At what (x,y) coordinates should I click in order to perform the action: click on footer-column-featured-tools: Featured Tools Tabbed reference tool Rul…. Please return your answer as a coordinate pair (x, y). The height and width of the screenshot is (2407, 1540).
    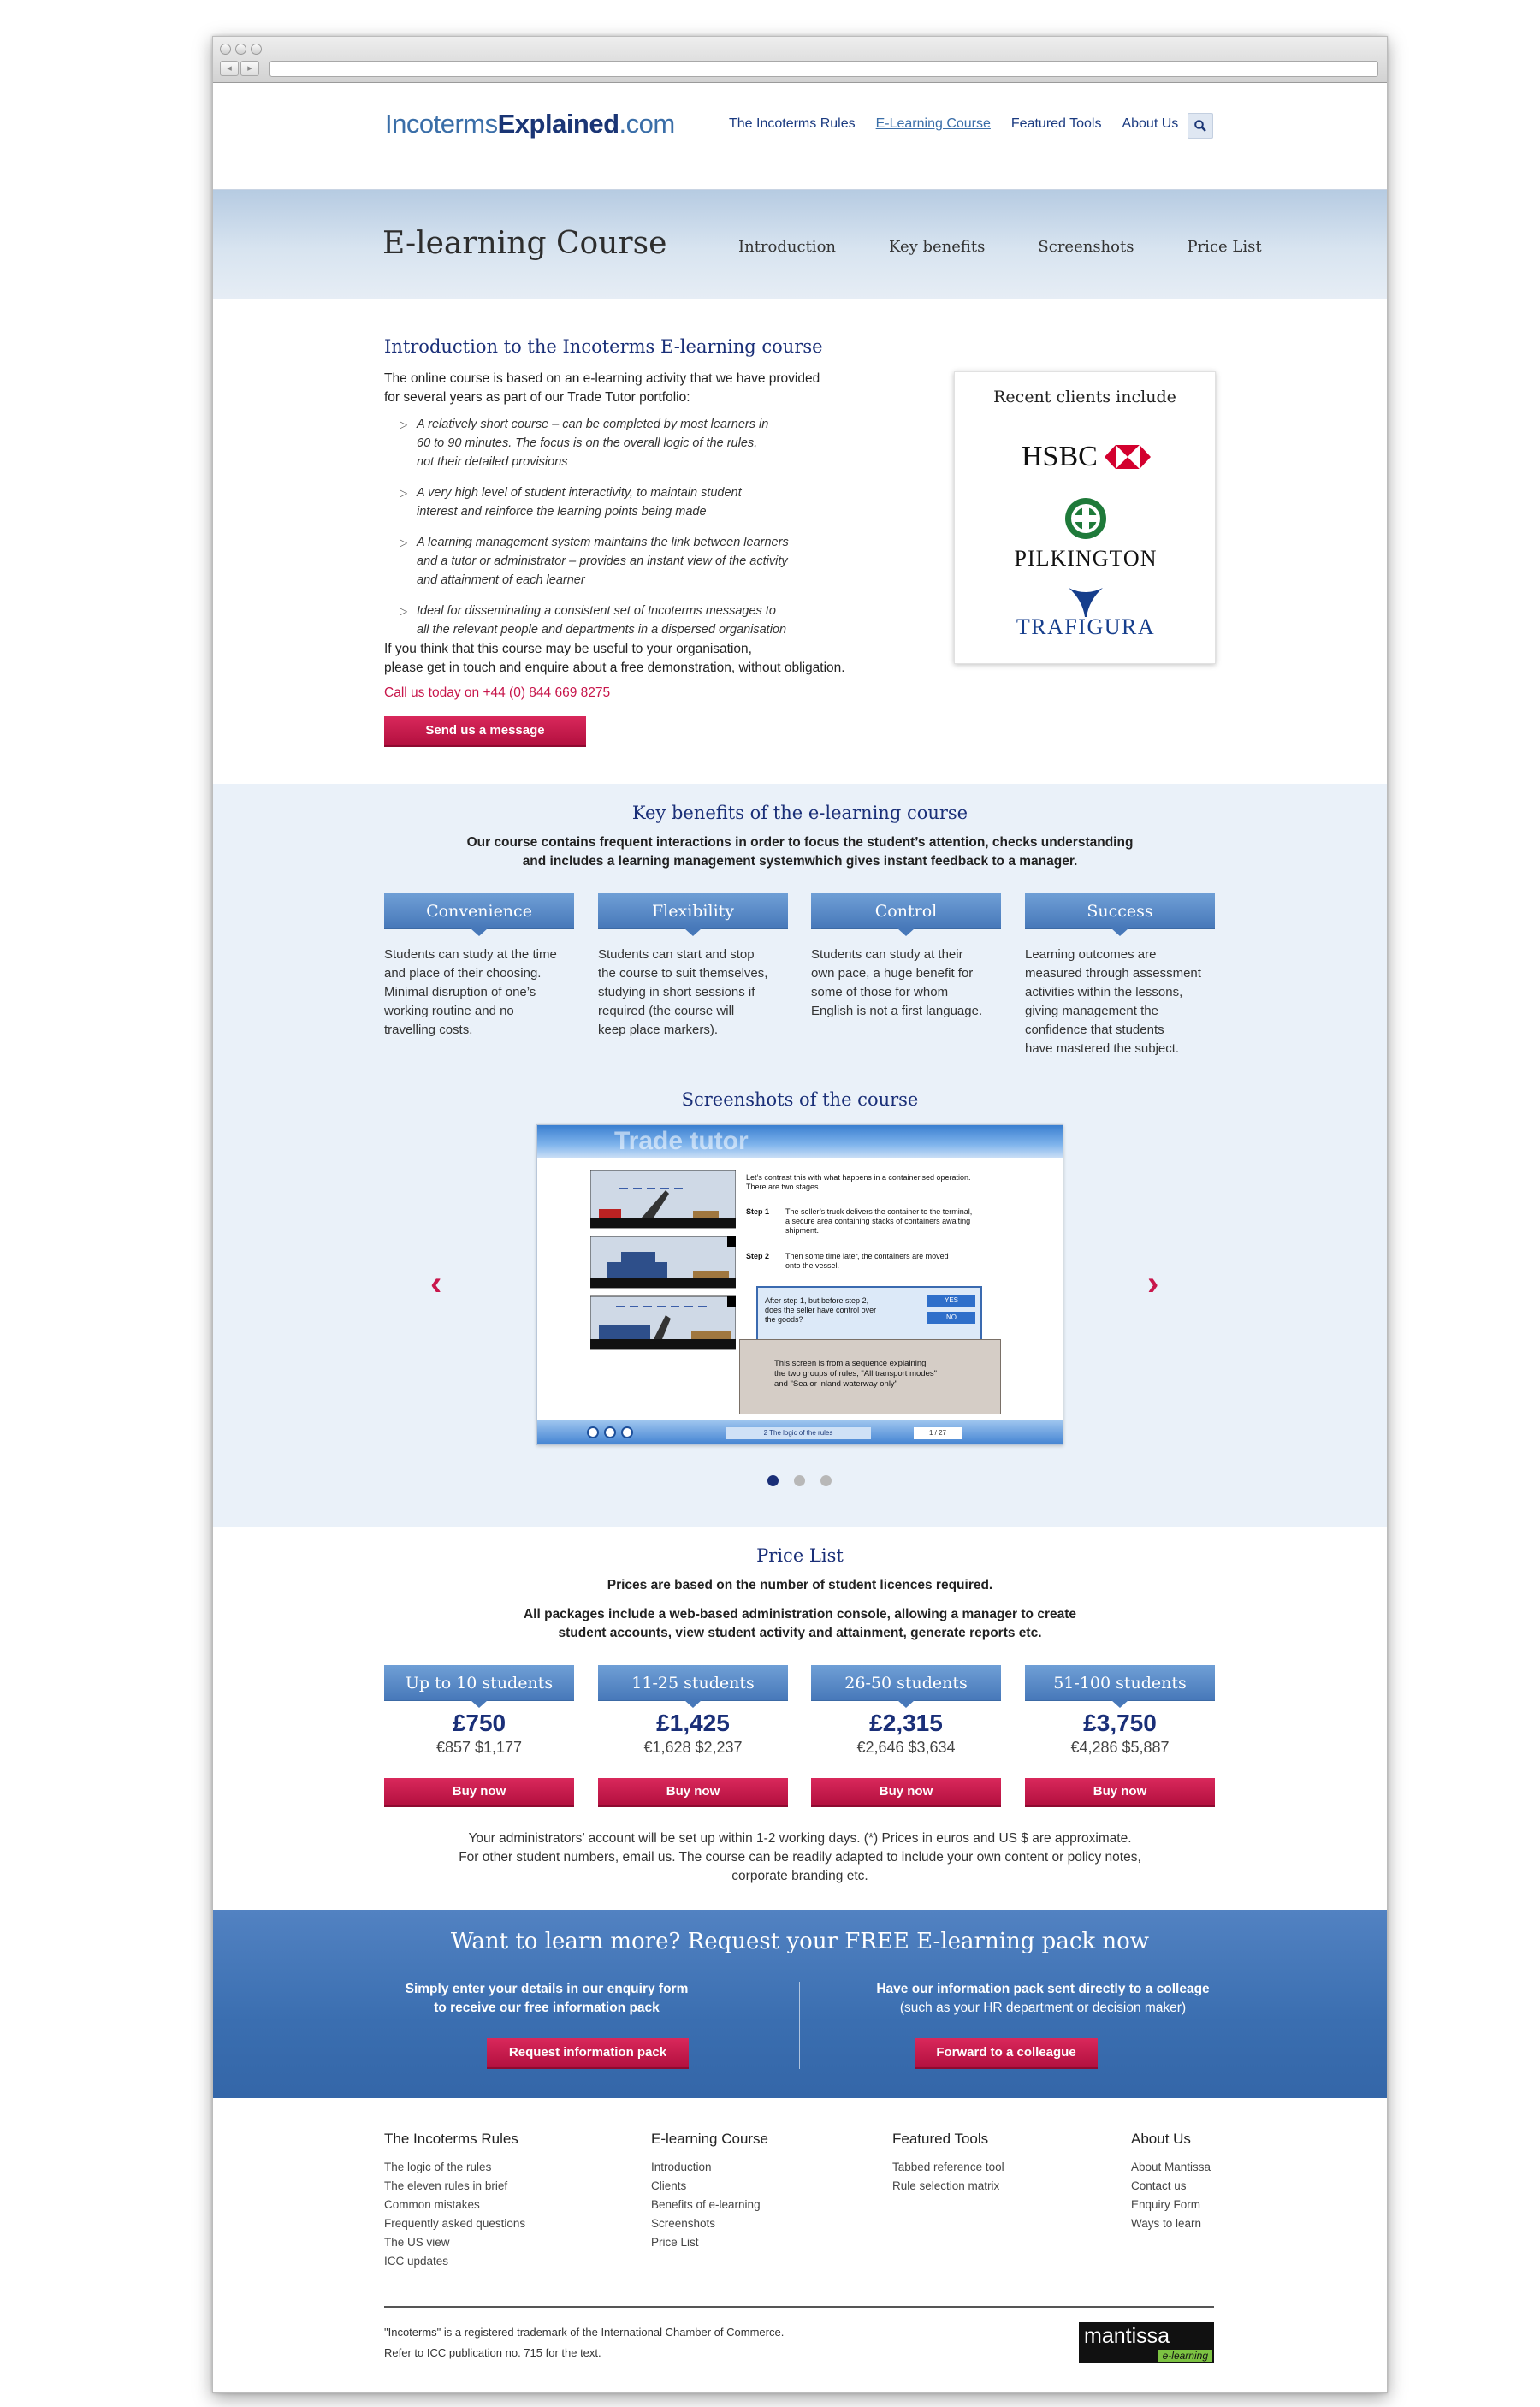
    Looking at the image, I should click on (948, 2164).